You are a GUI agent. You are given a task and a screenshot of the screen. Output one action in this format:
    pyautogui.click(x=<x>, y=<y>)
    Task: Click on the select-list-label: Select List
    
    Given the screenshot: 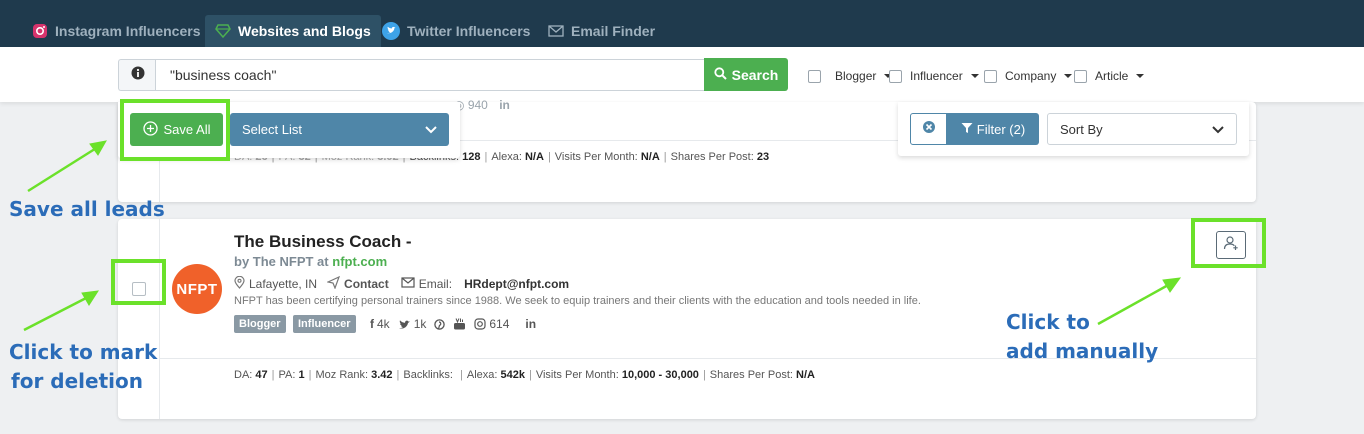 What is the action you would take?
    pyautogui.click(x=272, y=129)
    